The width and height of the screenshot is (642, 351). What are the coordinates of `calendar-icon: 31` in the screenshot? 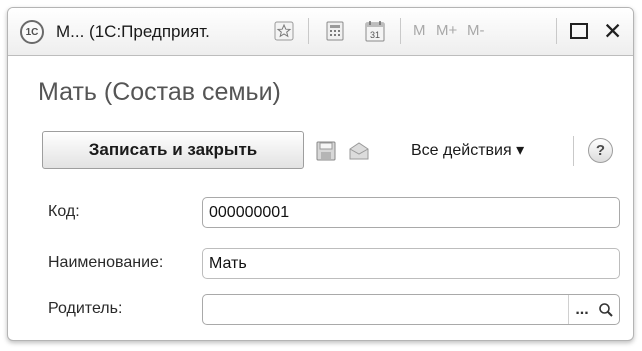 It's located at (375, 31).